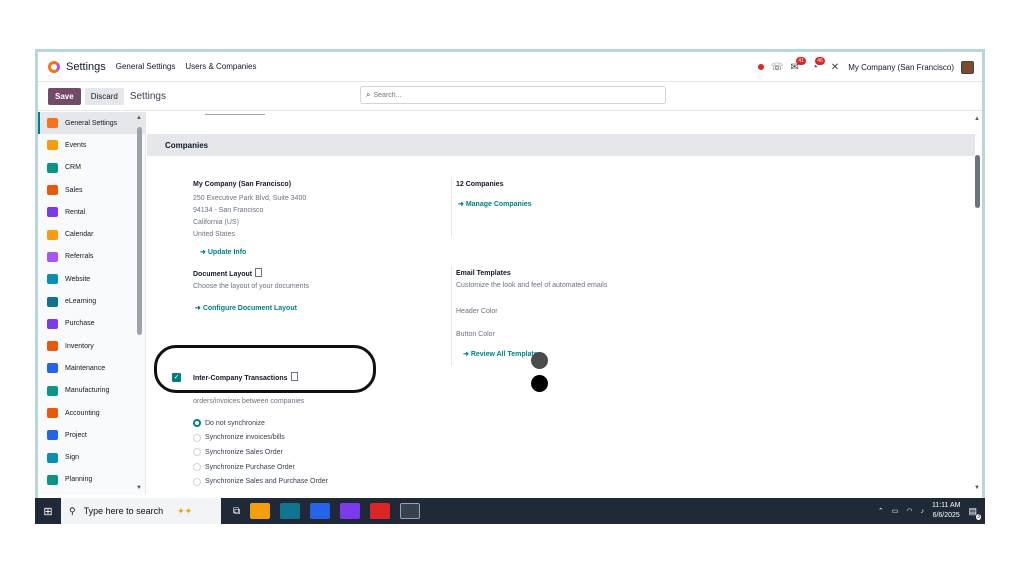  I want to click on taskbar-search: ⚲ Type here to search ✦✦, so click(141, 511).